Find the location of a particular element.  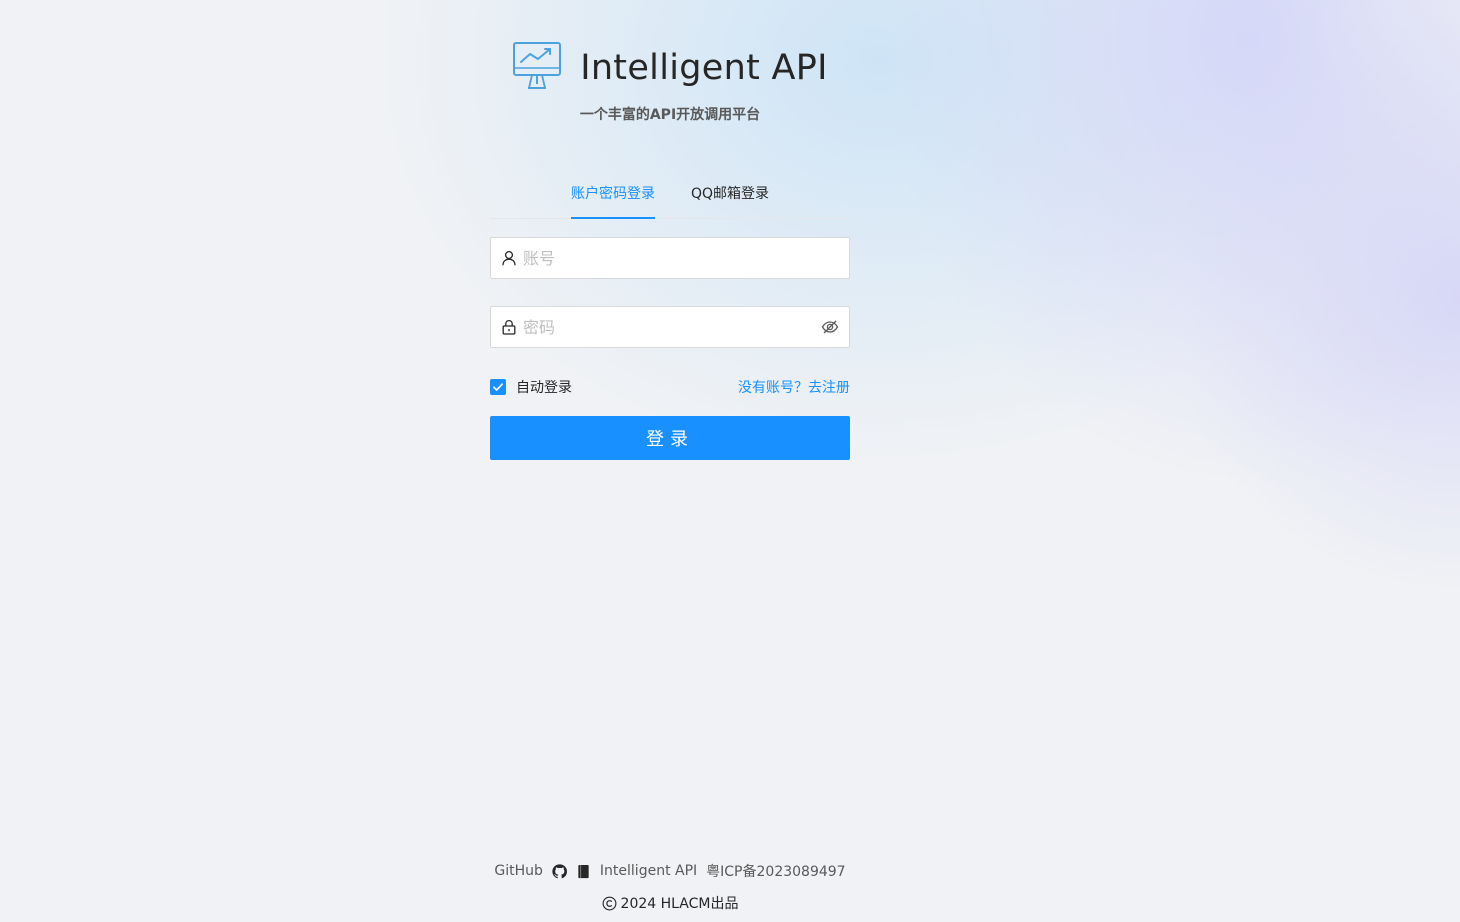

page-header: Intelligent API 一个丰富的API开放调用平台 is located at coordinates (670, 82).